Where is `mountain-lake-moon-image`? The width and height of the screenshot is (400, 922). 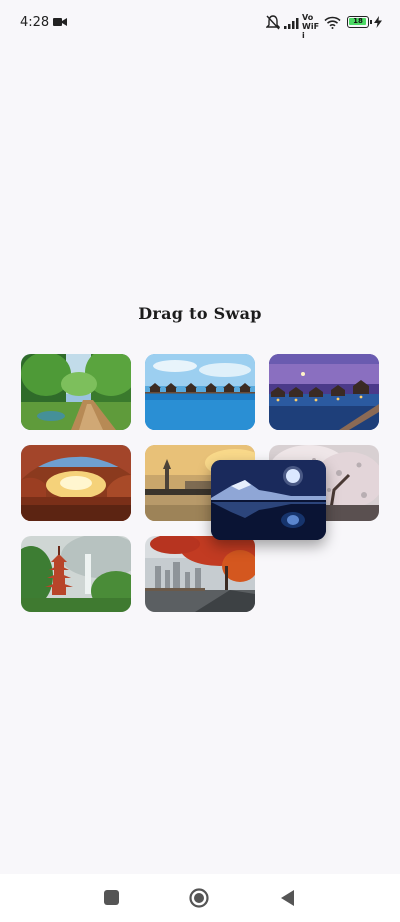
mountain-lake-moon-image is located at coordinates (268, 500).